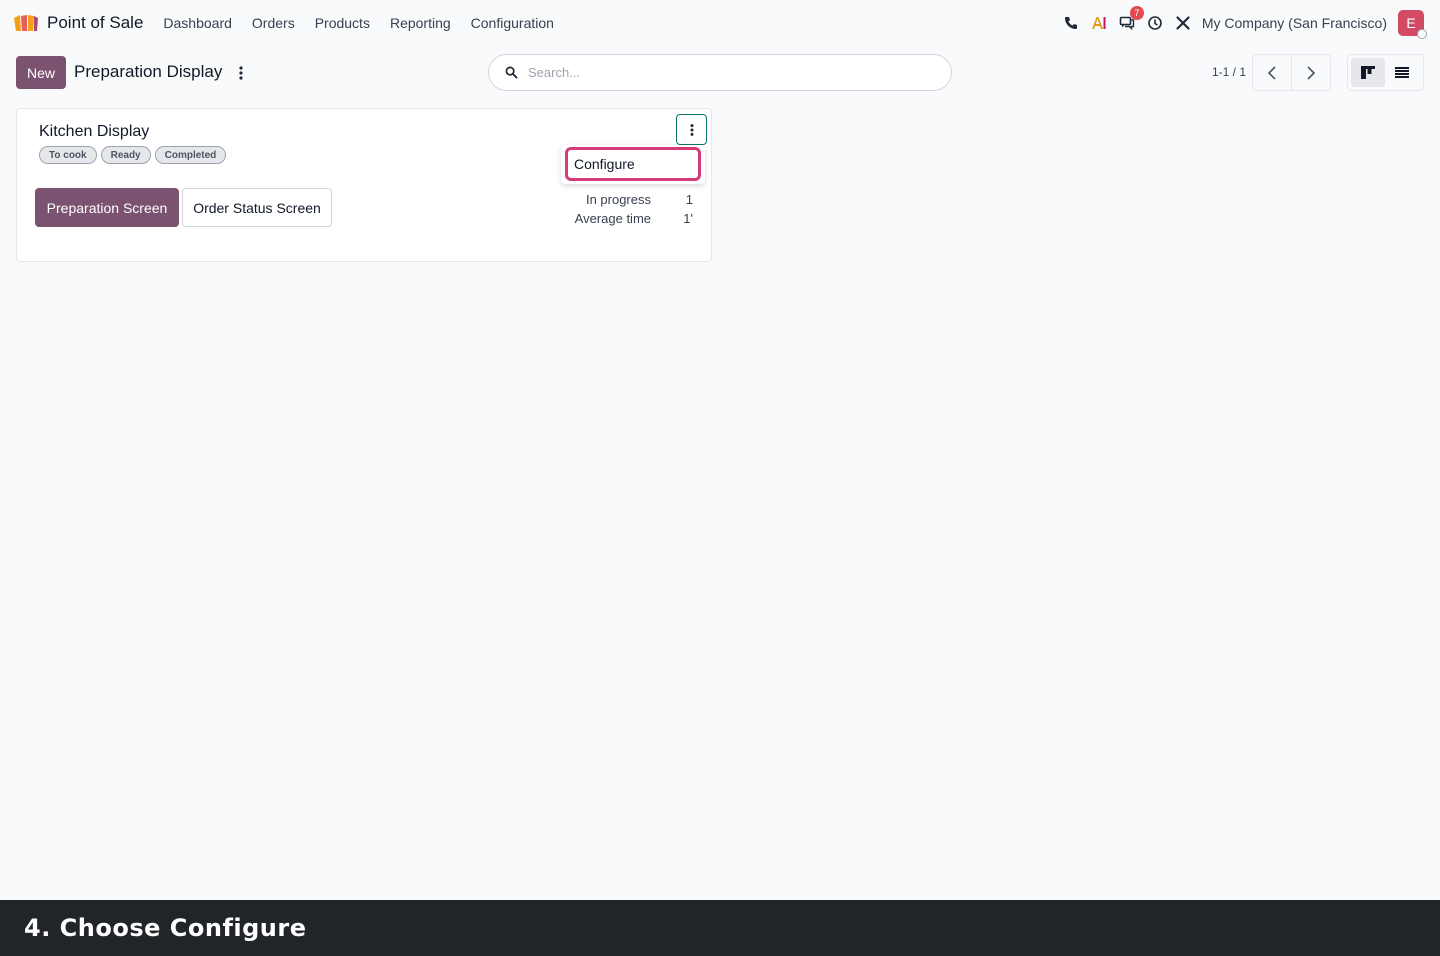  I want to click on chevron-right-icon, so click(1311, 72).